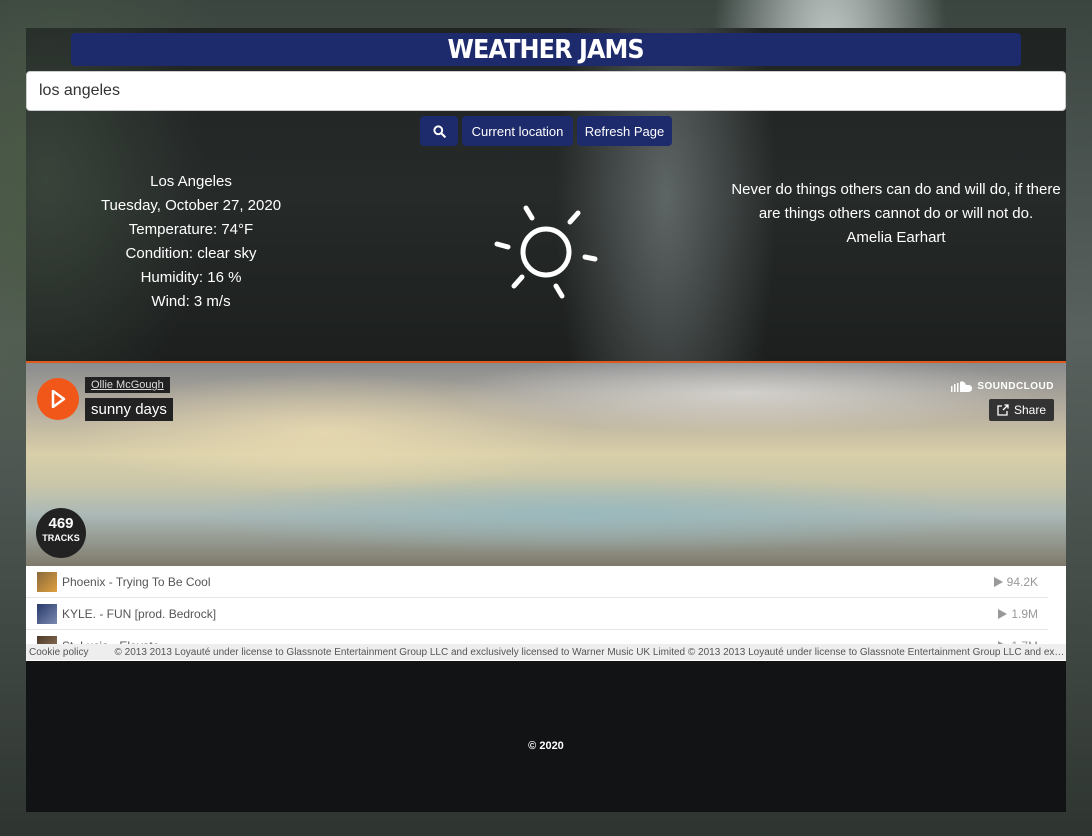 This screenshot has width=1092, height=836. Describe the element at coordinates (191, 301) in the screenshot. I see `wind: Wind: 3 m/s` at that location.